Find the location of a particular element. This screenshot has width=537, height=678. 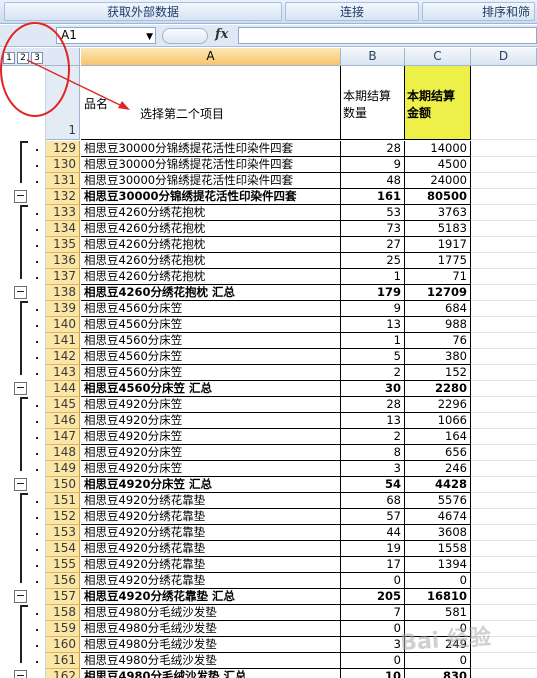

amount-cell: 3608 is located at coordinates (438, 533).